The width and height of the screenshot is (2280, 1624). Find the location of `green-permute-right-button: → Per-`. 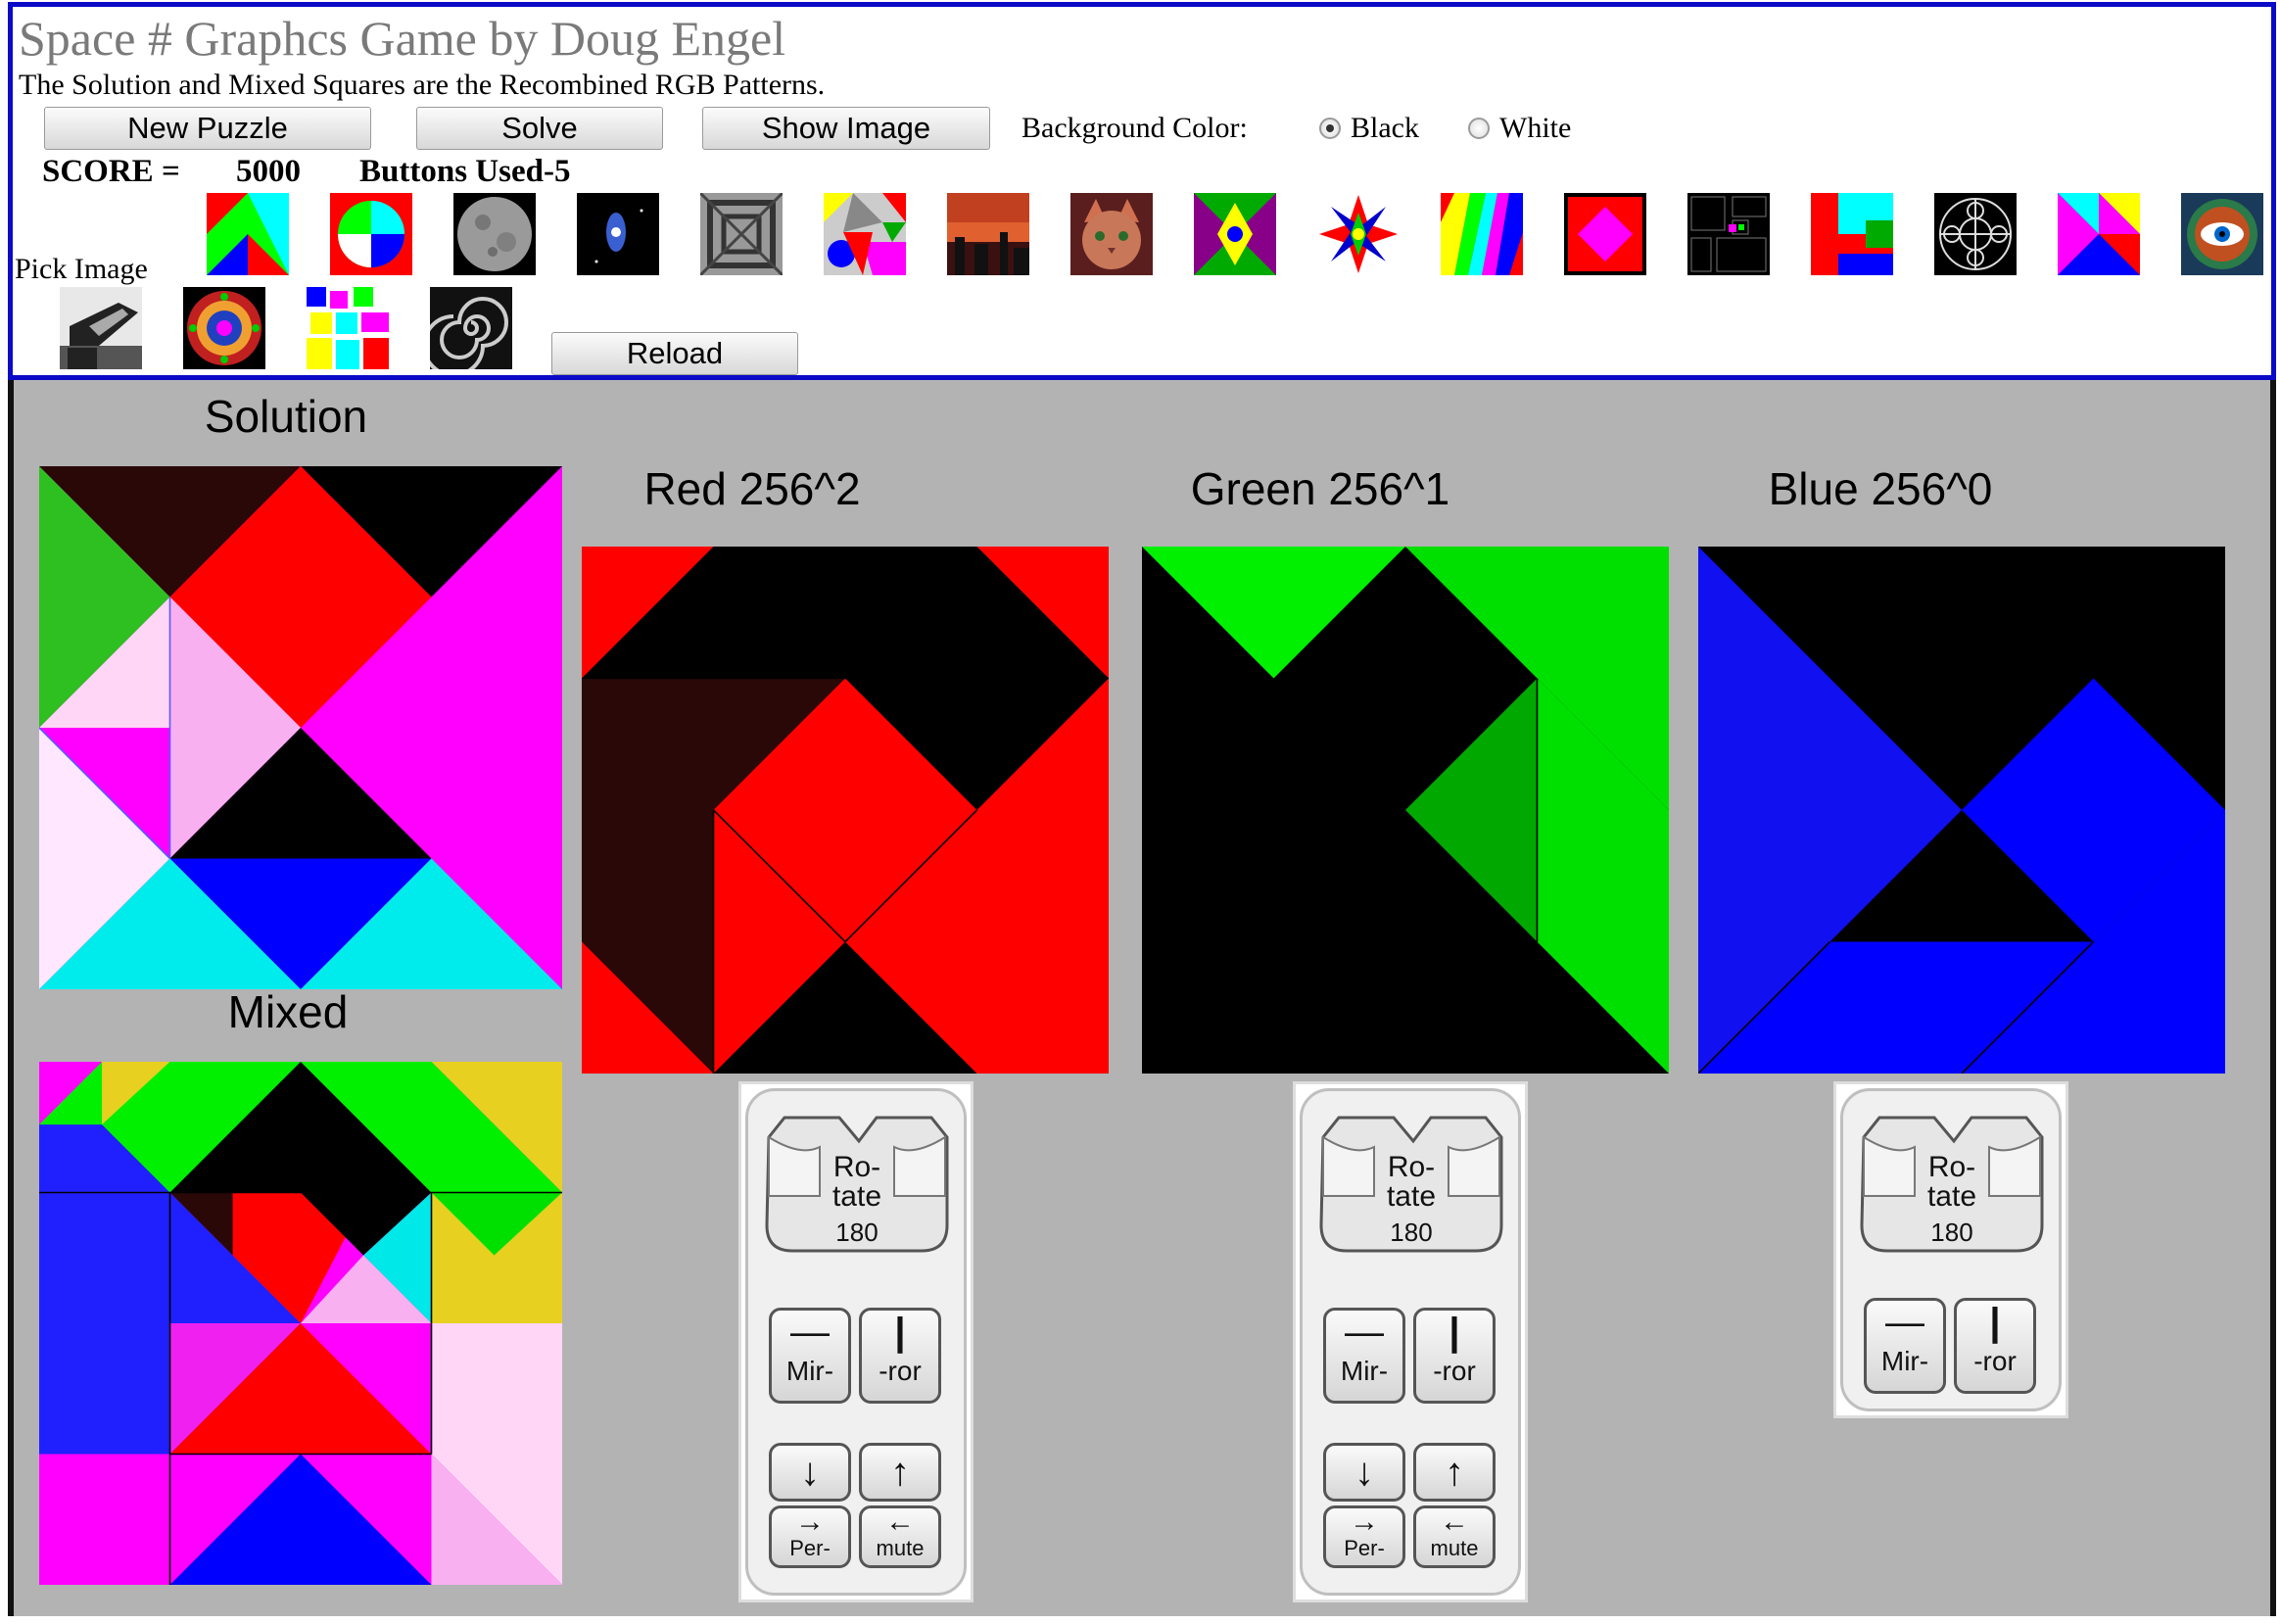

green-permute-right-button: → Per- is located at coordinates (1364, 1536).